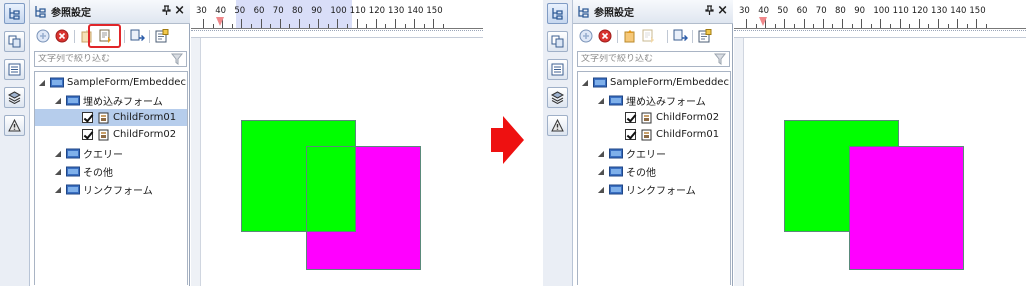 This screenshot has height=286, width=1026. Describe the element at coordinates (641, 173) in the screenshot. I see `tree-node-label: その他` at that location.